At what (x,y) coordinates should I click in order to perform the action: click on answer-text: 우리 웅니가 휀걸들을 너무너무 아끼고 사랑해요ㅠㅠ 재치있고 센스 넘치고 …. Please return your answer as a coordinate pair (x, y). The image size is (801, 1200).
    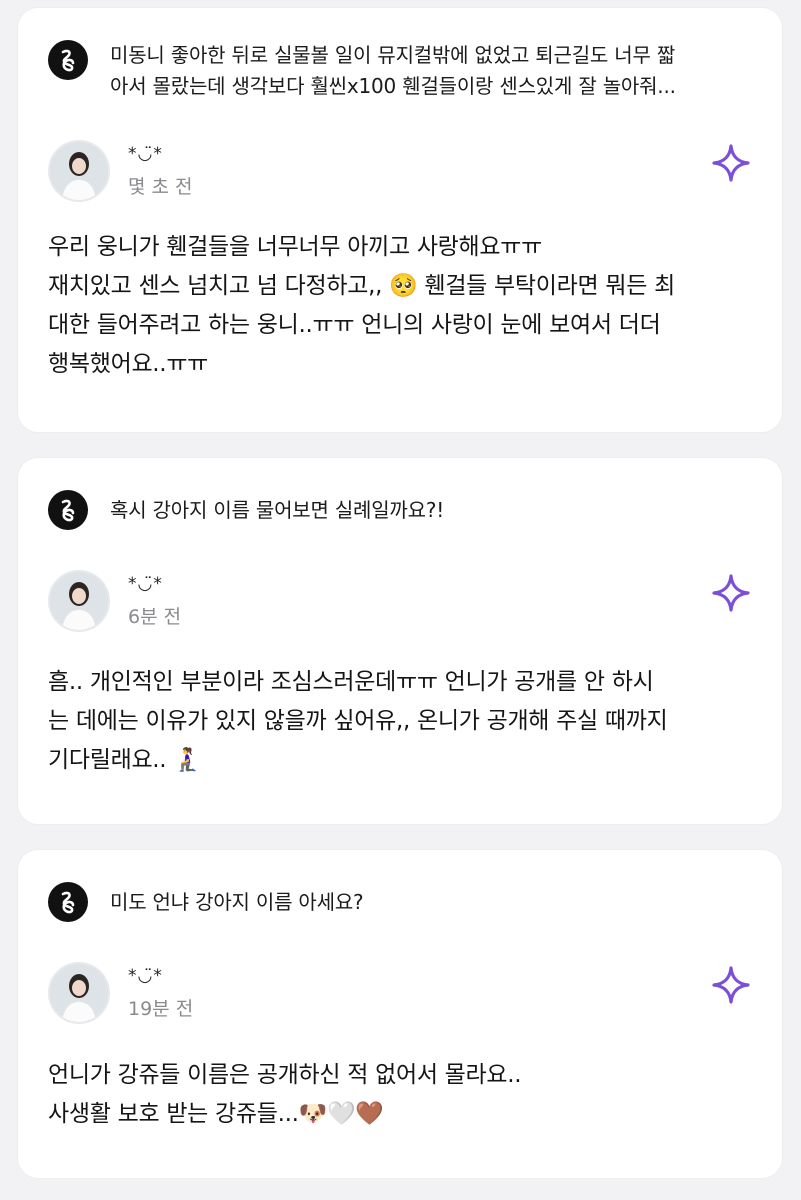
    Looking at the image, I should click on (361, 305).